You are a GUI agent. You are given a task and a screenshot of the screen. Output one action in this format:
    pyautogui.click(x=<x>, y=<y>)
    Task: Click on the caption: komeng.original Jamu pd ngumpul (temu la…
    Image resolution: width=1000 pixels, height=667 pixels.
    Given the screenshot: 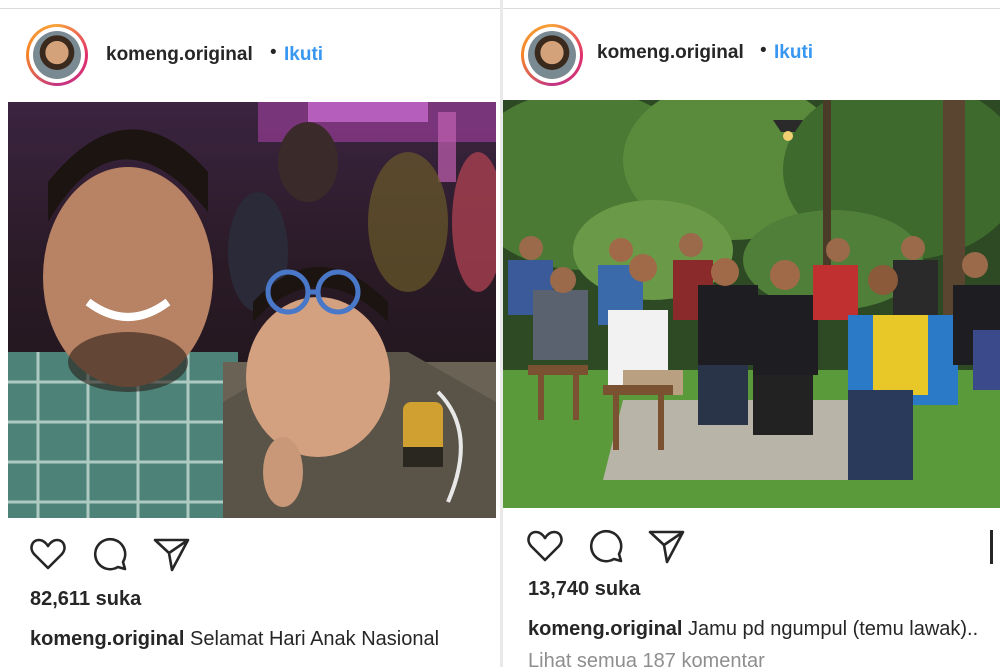 What is the action you would take?
    pyautogui.click(x=753, y=629)
    